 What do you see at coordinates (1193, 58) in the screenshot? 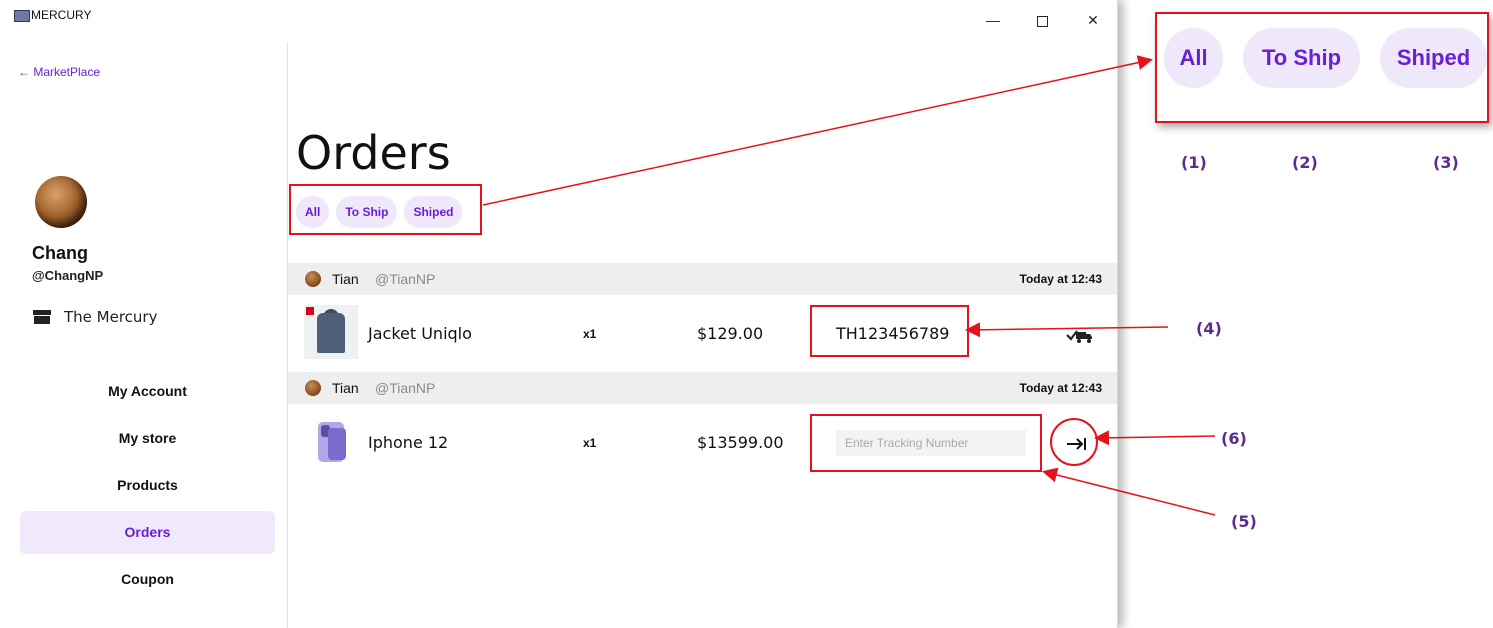
I see `zoom-chip-all: All` at bounding box center [1193, 58].